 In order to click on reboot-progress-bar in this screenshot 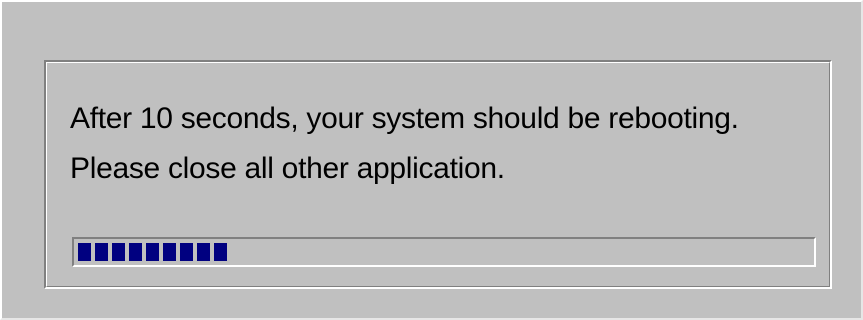, I will do `click(444, 252)`.